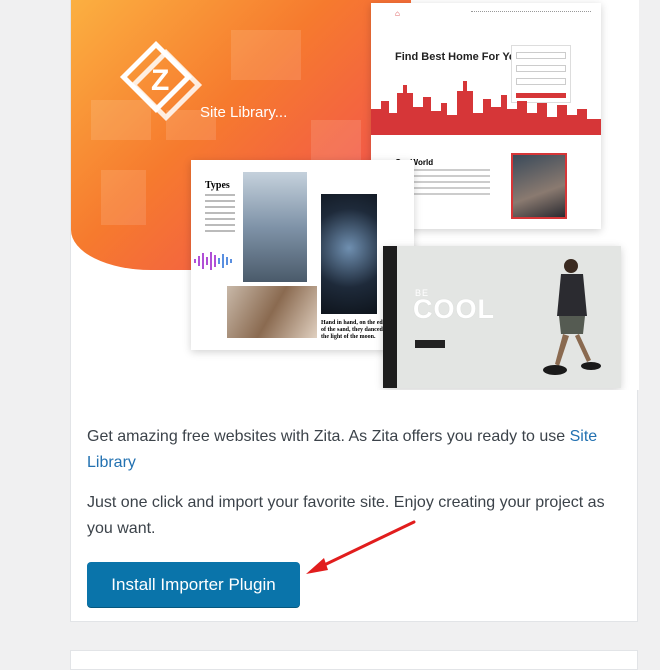 Image resolution: width=660 pixels, height=670 pixels. Describe the element at coordinates (502, 317) in the screenshot. I see `fashion-preview: BE COOL` at that location.